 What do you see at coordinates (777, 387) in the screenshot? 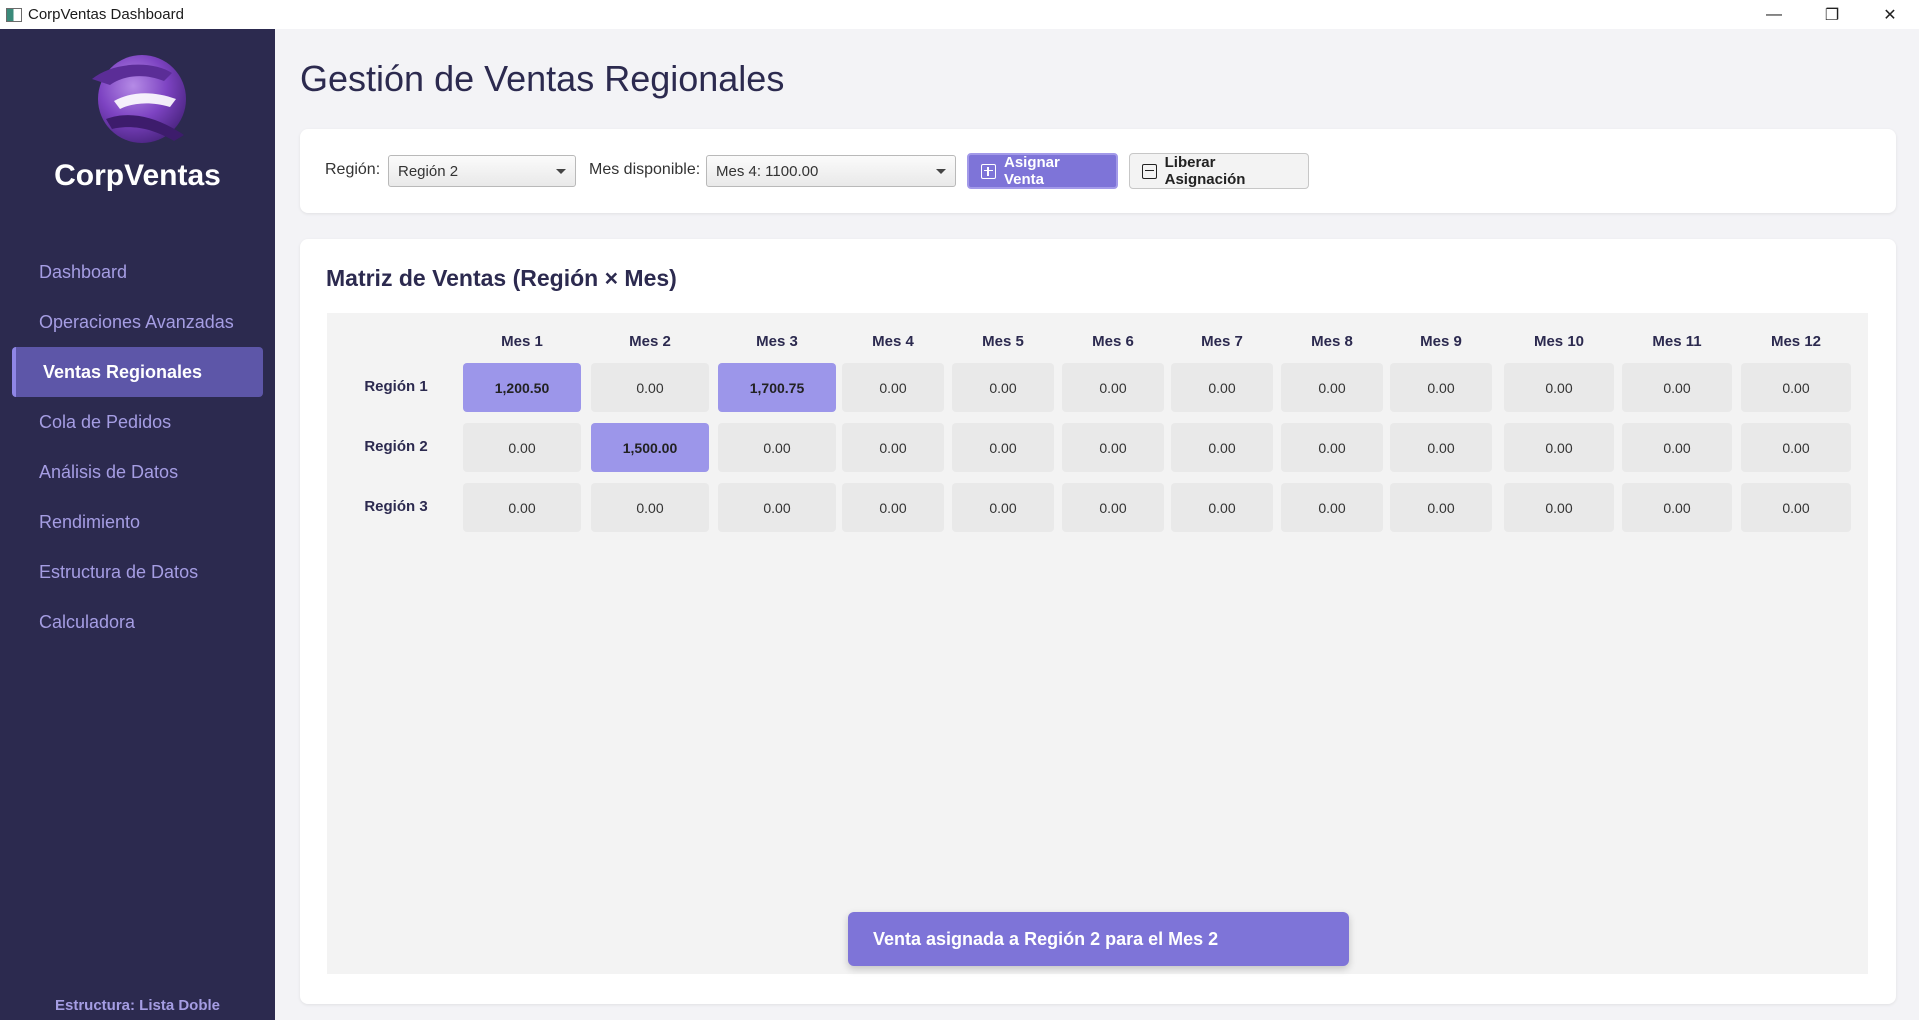
I see `matrix-cell: 1,700.75` at bounding box center [777, 387].